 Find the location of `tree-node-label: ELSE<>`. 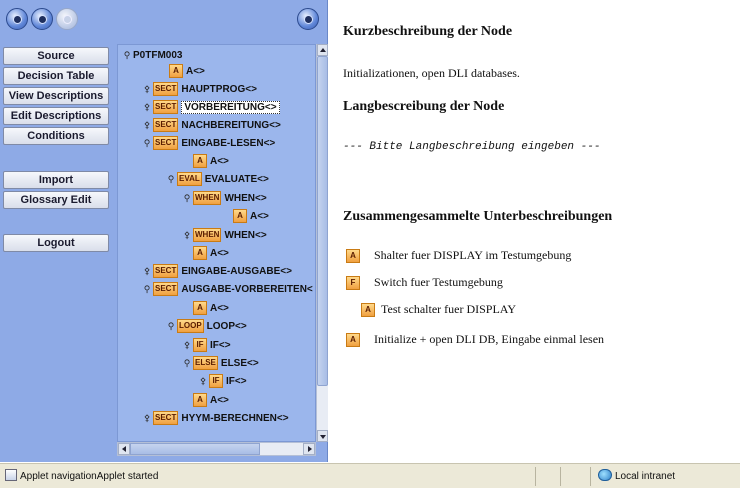

tree-node-label: ELSE<> is located at coordinates (240, 363).